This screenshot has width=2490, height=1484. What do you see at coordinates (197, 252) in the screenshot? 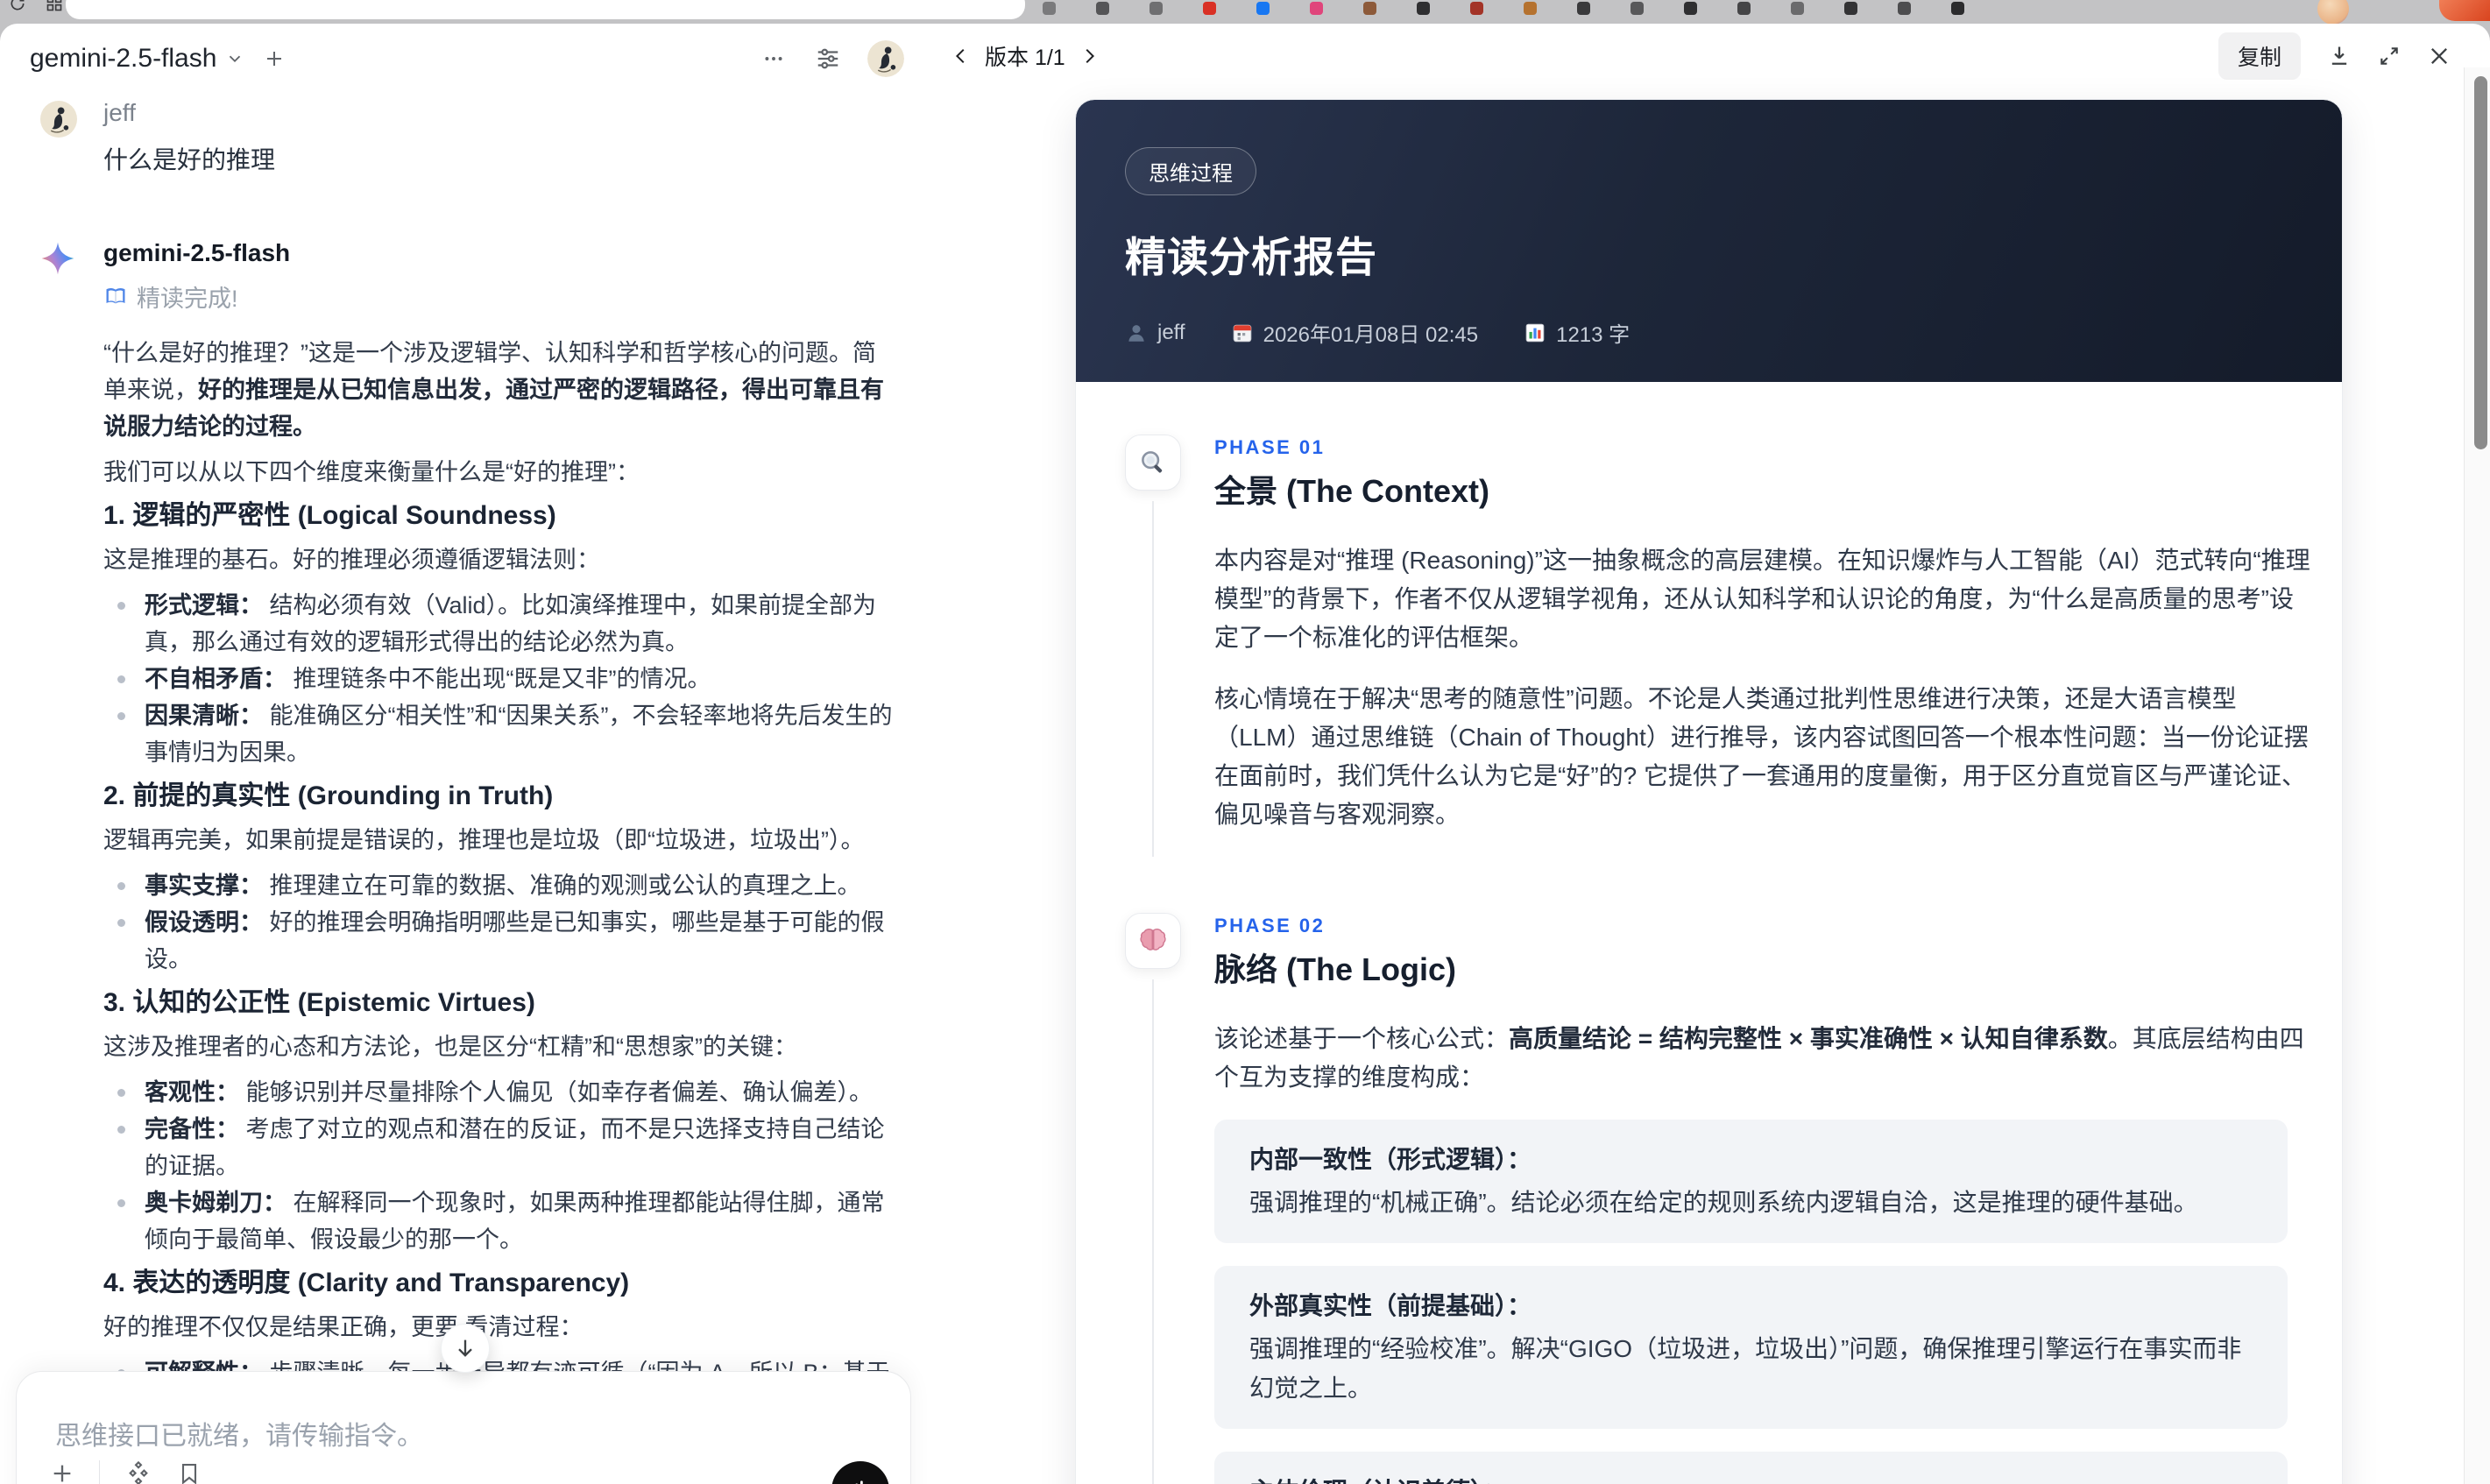
I see `assistant-name: gemini-2.5-flash` at bounding box center [197, 252].